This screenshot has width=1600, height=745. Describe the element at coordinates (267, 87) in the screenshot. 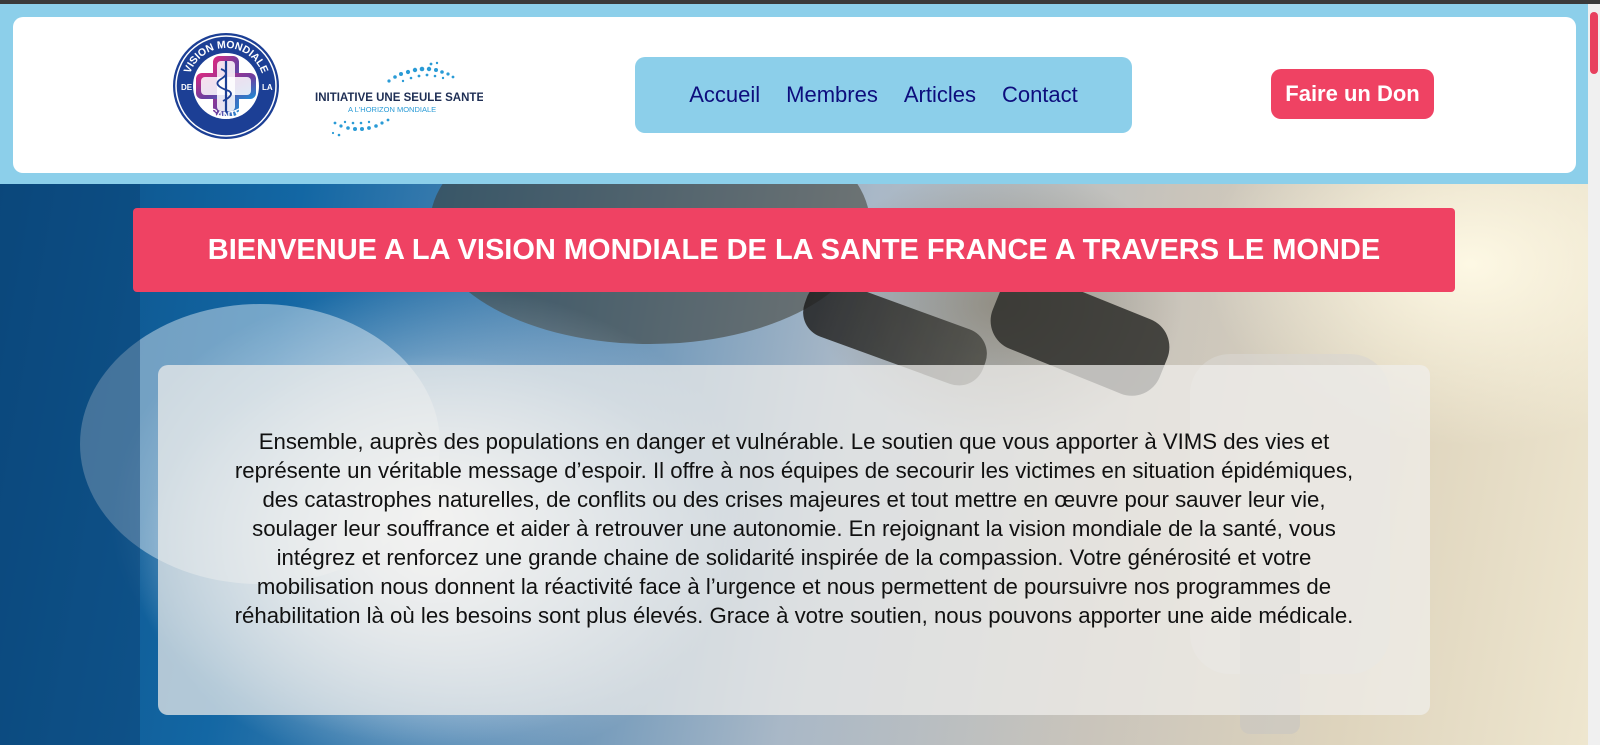

I see `logo-ring-right-text: LA` at that location.